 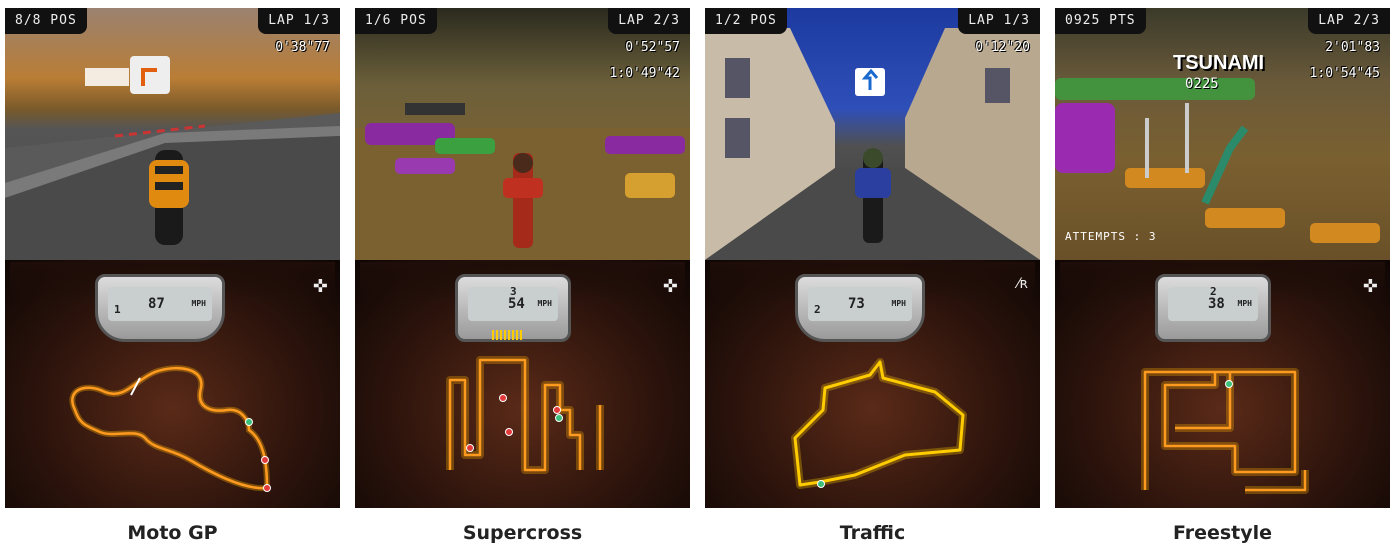 What do you see at coordinates (172, 134) in the screenshot?
I see `race-view: 8/8 POS LAP 1/3 0'38"77` at bounding box center [172, 134].